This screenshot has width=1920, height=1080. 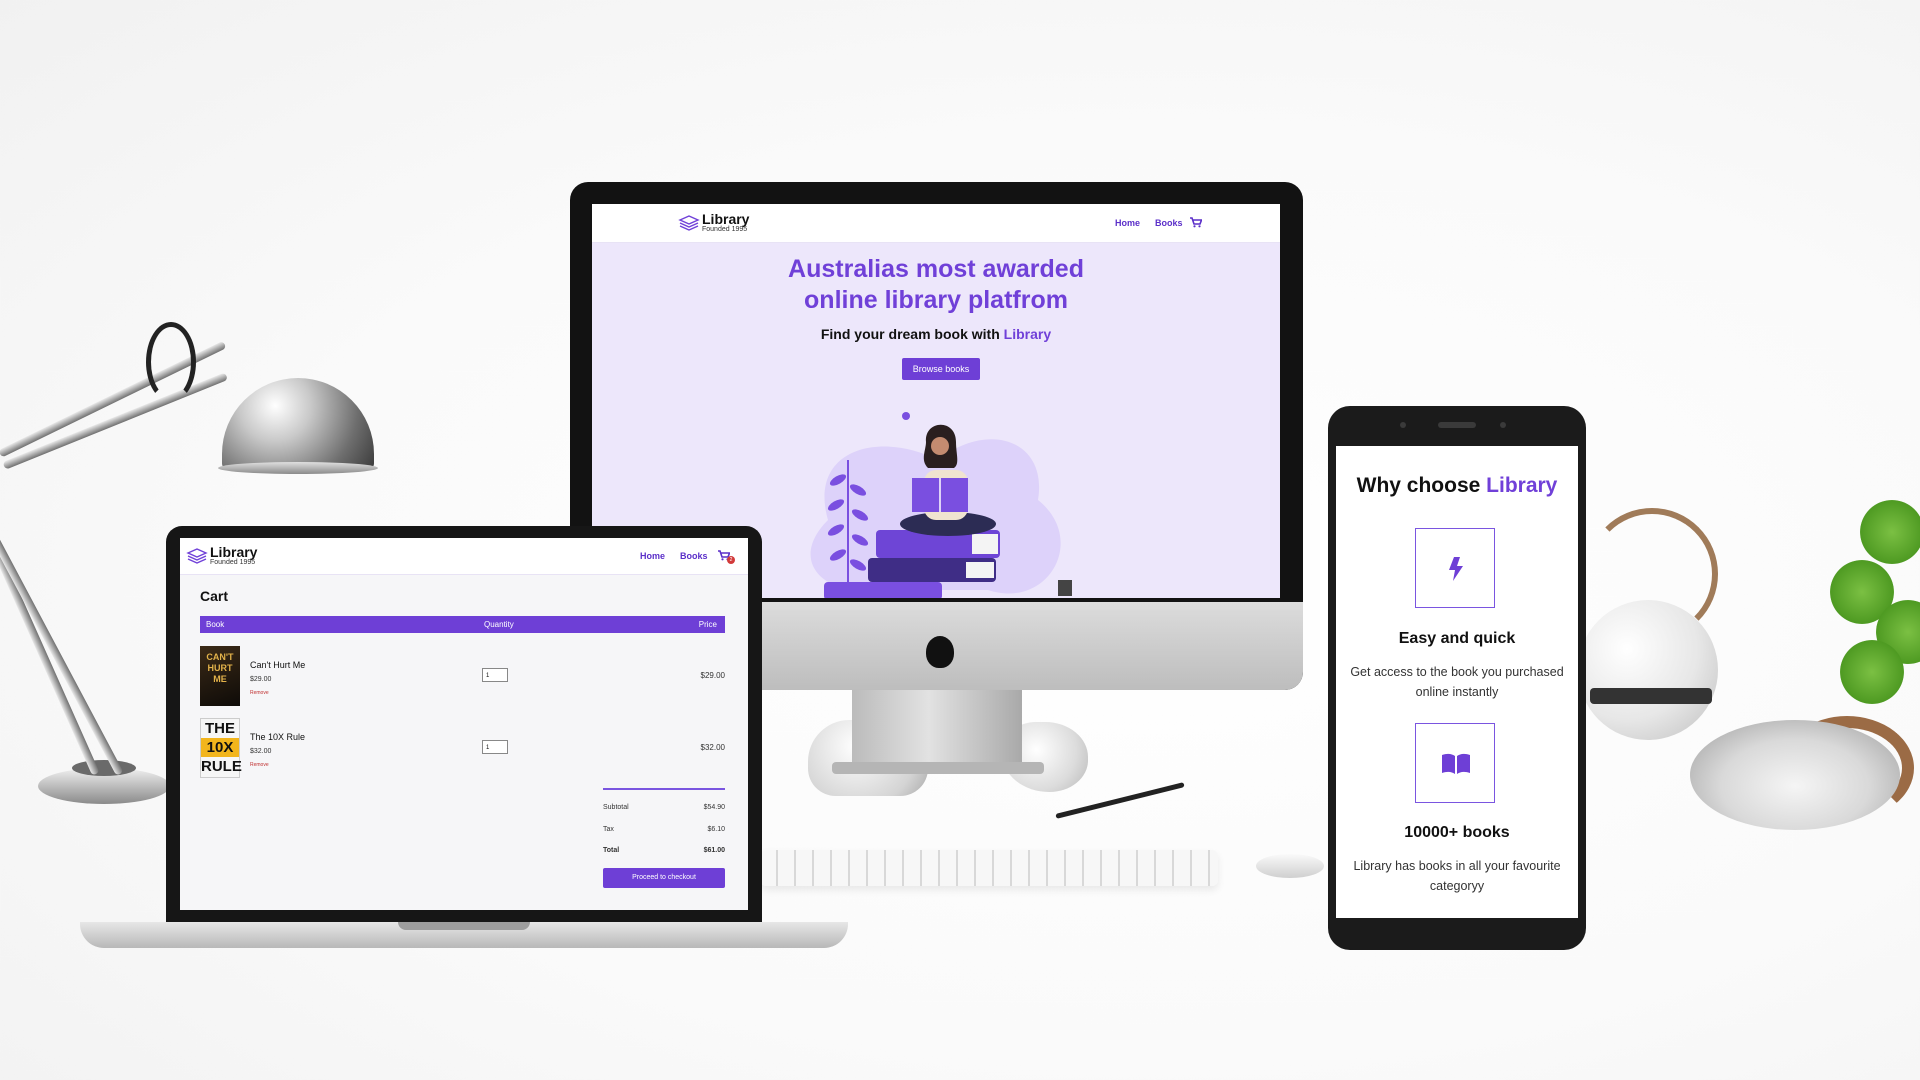 I want to click on phone-camera, so click(x=1403, y=425).